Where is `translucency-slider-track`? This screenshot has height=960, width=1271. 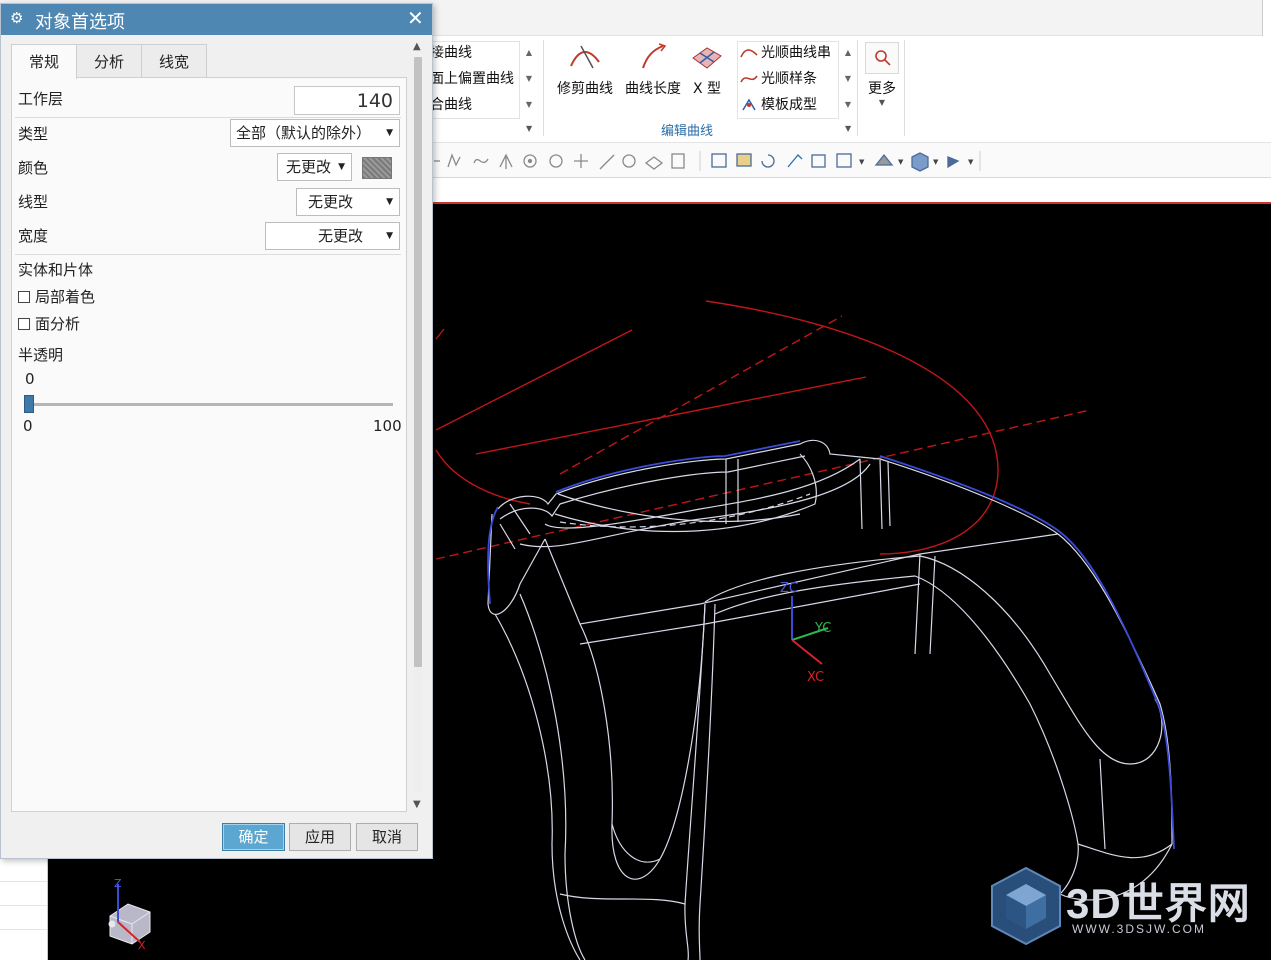 translucency-slider-track is located at coordinates (210, 404).